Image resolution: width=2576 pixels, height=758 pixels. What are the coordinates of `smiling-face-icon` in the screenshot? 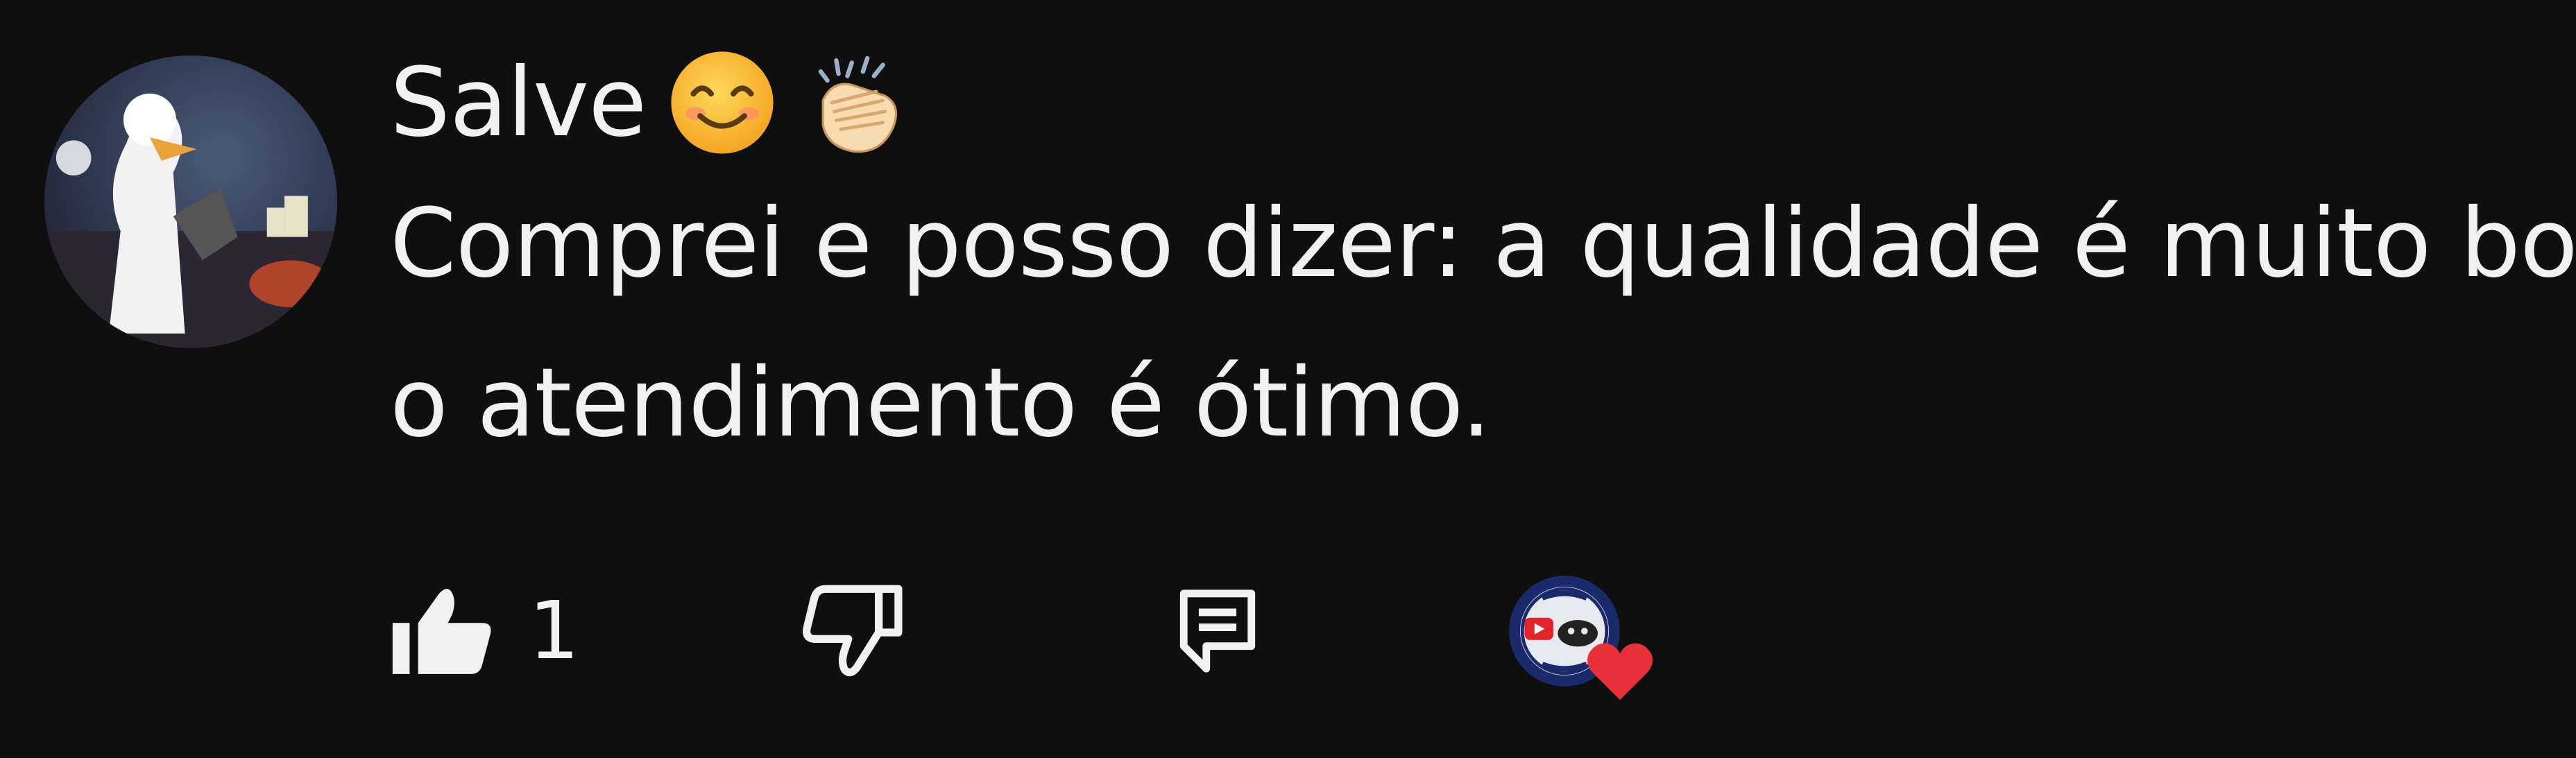 It's located at (722, 102).